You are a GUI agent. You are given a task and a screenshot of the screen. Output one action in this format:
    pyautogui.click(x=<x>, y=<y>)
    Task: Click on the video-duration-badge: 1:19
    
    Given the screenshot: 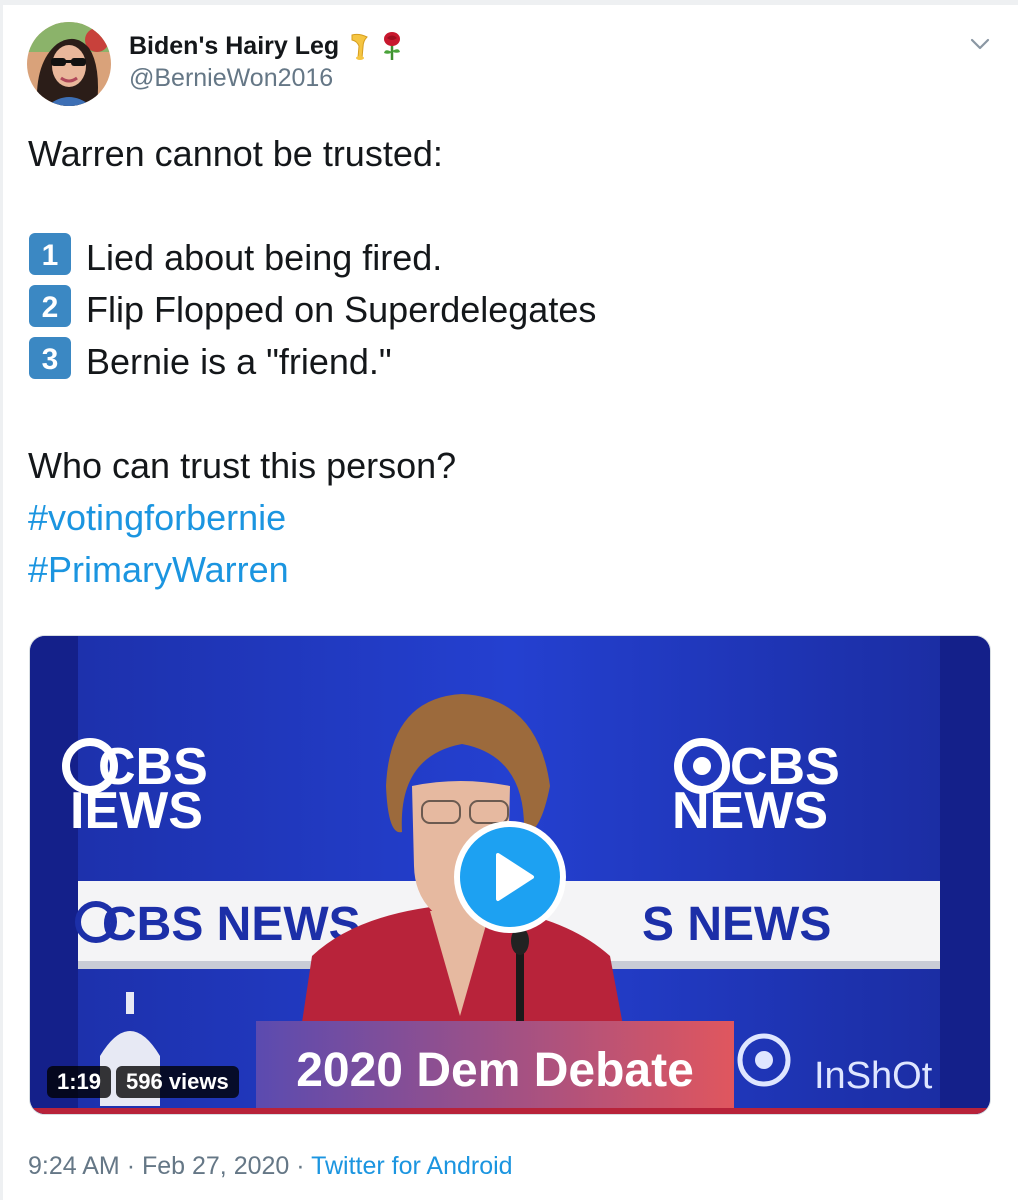 What is the action you would take?
    pyautogui.click(x=79, y=1082)
    